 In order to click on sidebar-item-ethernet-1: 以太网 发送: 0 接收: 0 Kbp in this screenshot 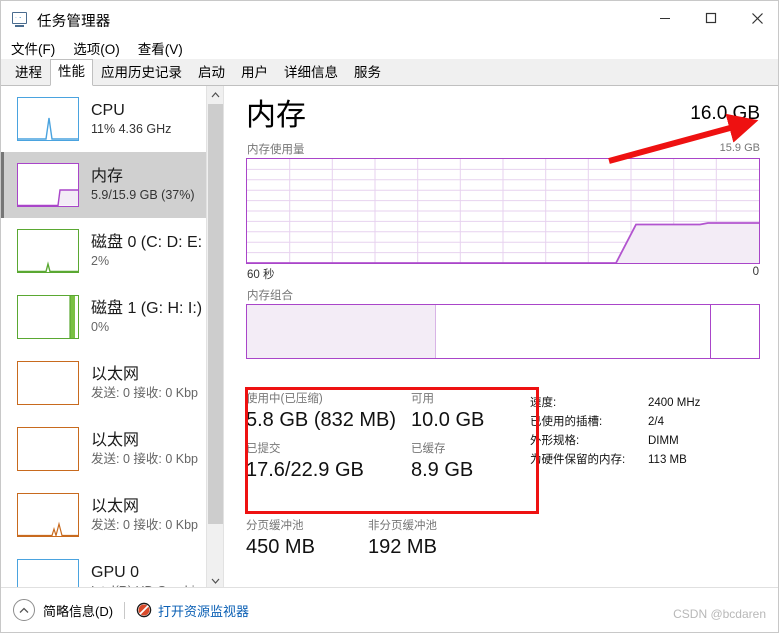, I will do `click(112, 383)`.